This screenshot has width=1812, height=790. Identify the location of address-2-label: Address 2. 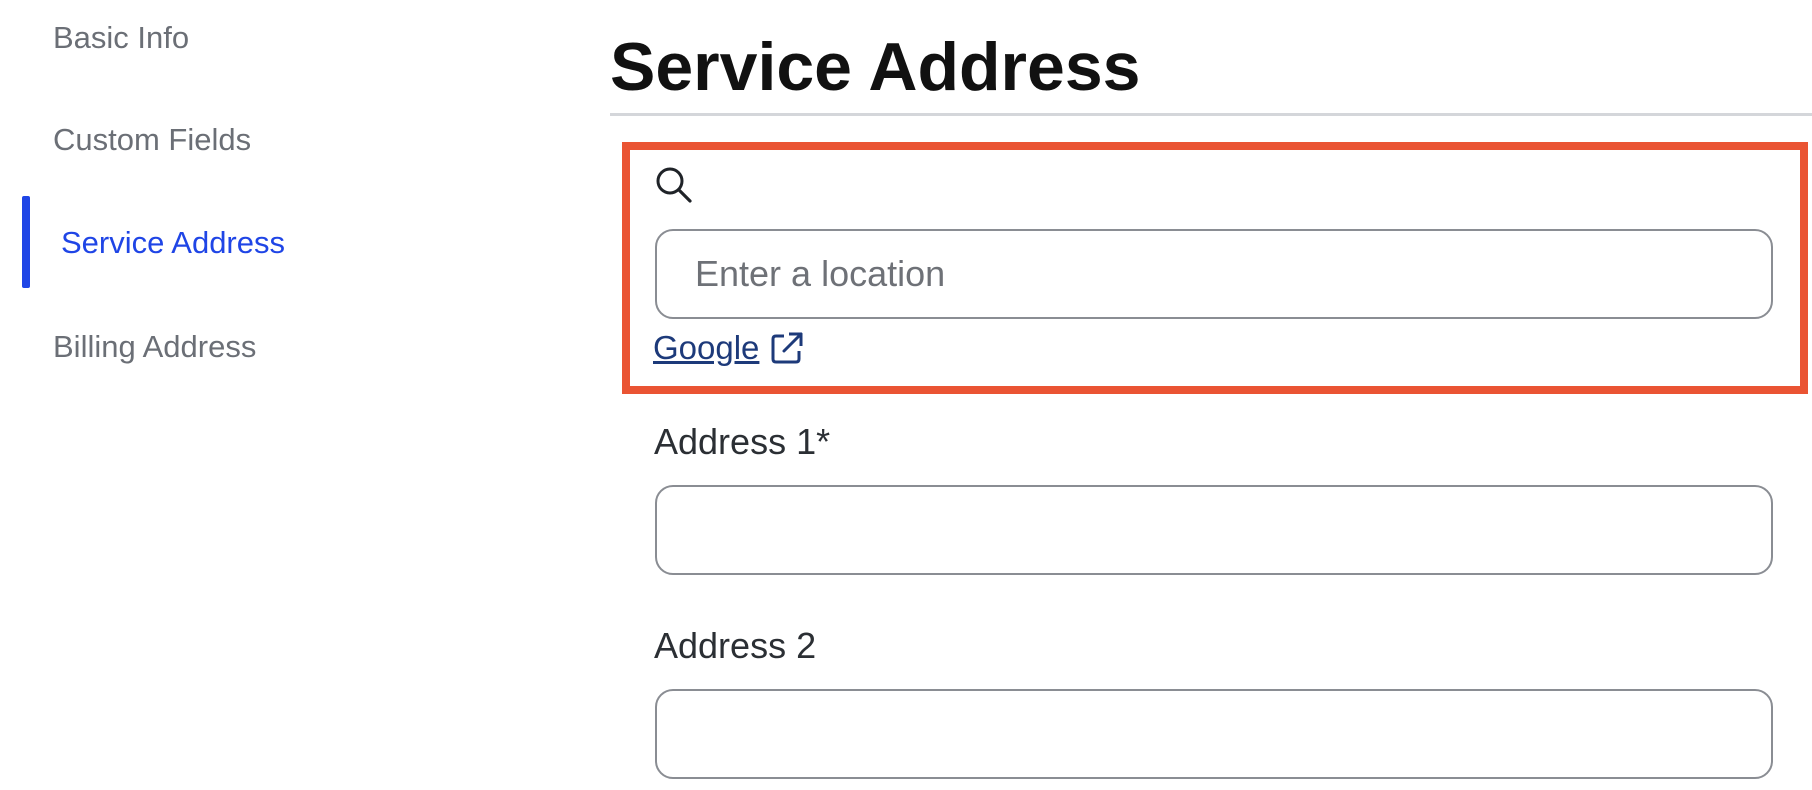
(735, 645).